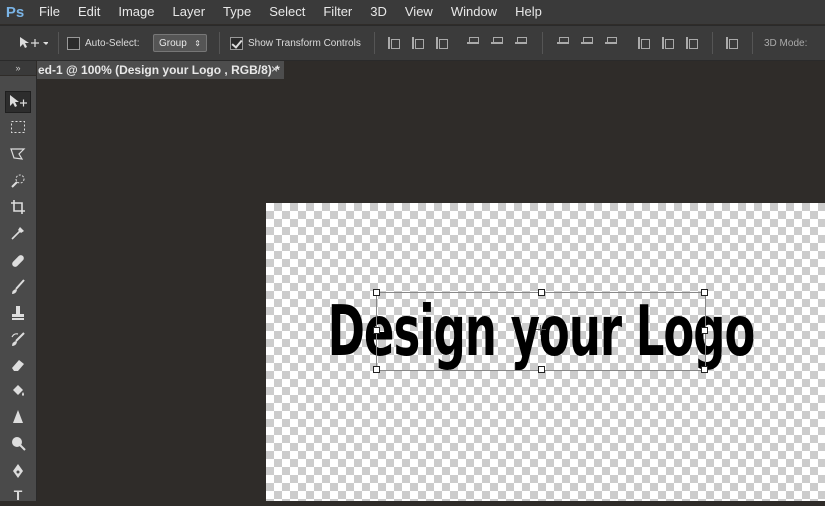 Image resolution: width=825 pixels, height=506 pixels. What do you see at coordinates (419, 12) in the screenshot?
I see `menu-view: View` at bounding box center [419, 12].